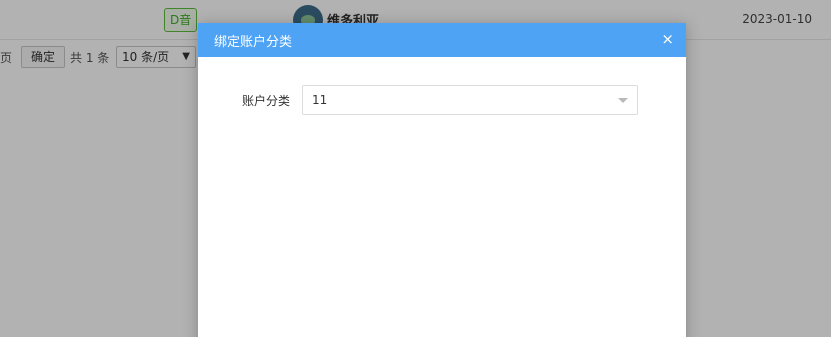  I want to click on dialog-title: 绑定账户分类, so click(253, 42).